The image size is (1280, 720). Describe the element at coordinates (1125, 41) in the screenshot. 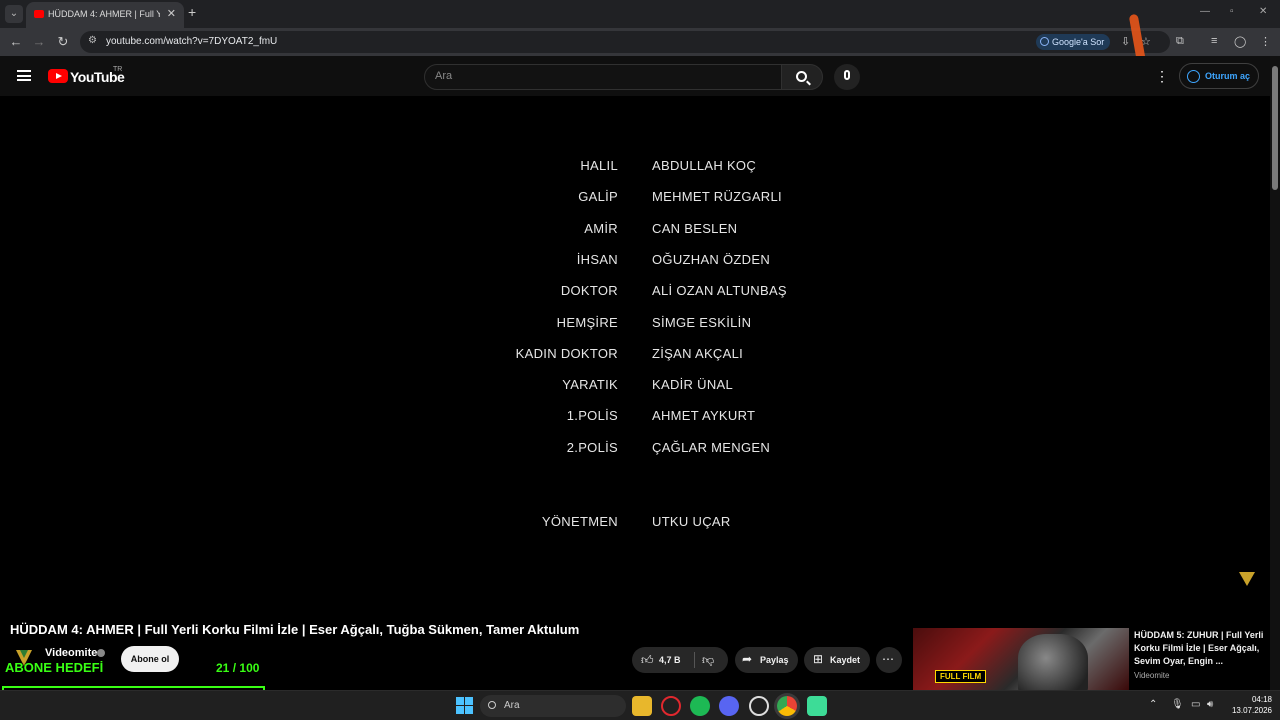

I see `install-icon: ⇩` at that location.